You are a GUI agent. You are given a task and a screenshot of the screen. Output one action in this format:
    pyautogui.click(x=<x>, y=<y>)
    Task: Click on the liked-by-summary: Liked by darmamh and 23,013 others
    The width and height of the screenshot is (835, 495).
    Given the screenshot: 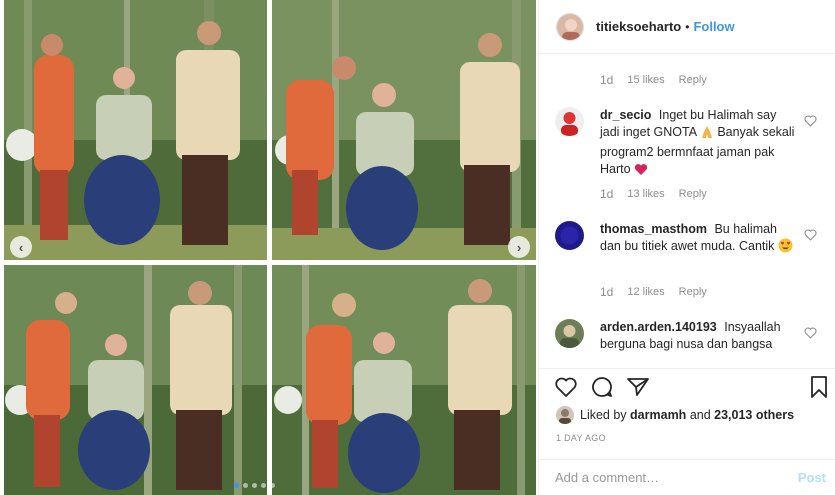 What is the action you would take?
    pyautogui.click(x=675, y=415)
    